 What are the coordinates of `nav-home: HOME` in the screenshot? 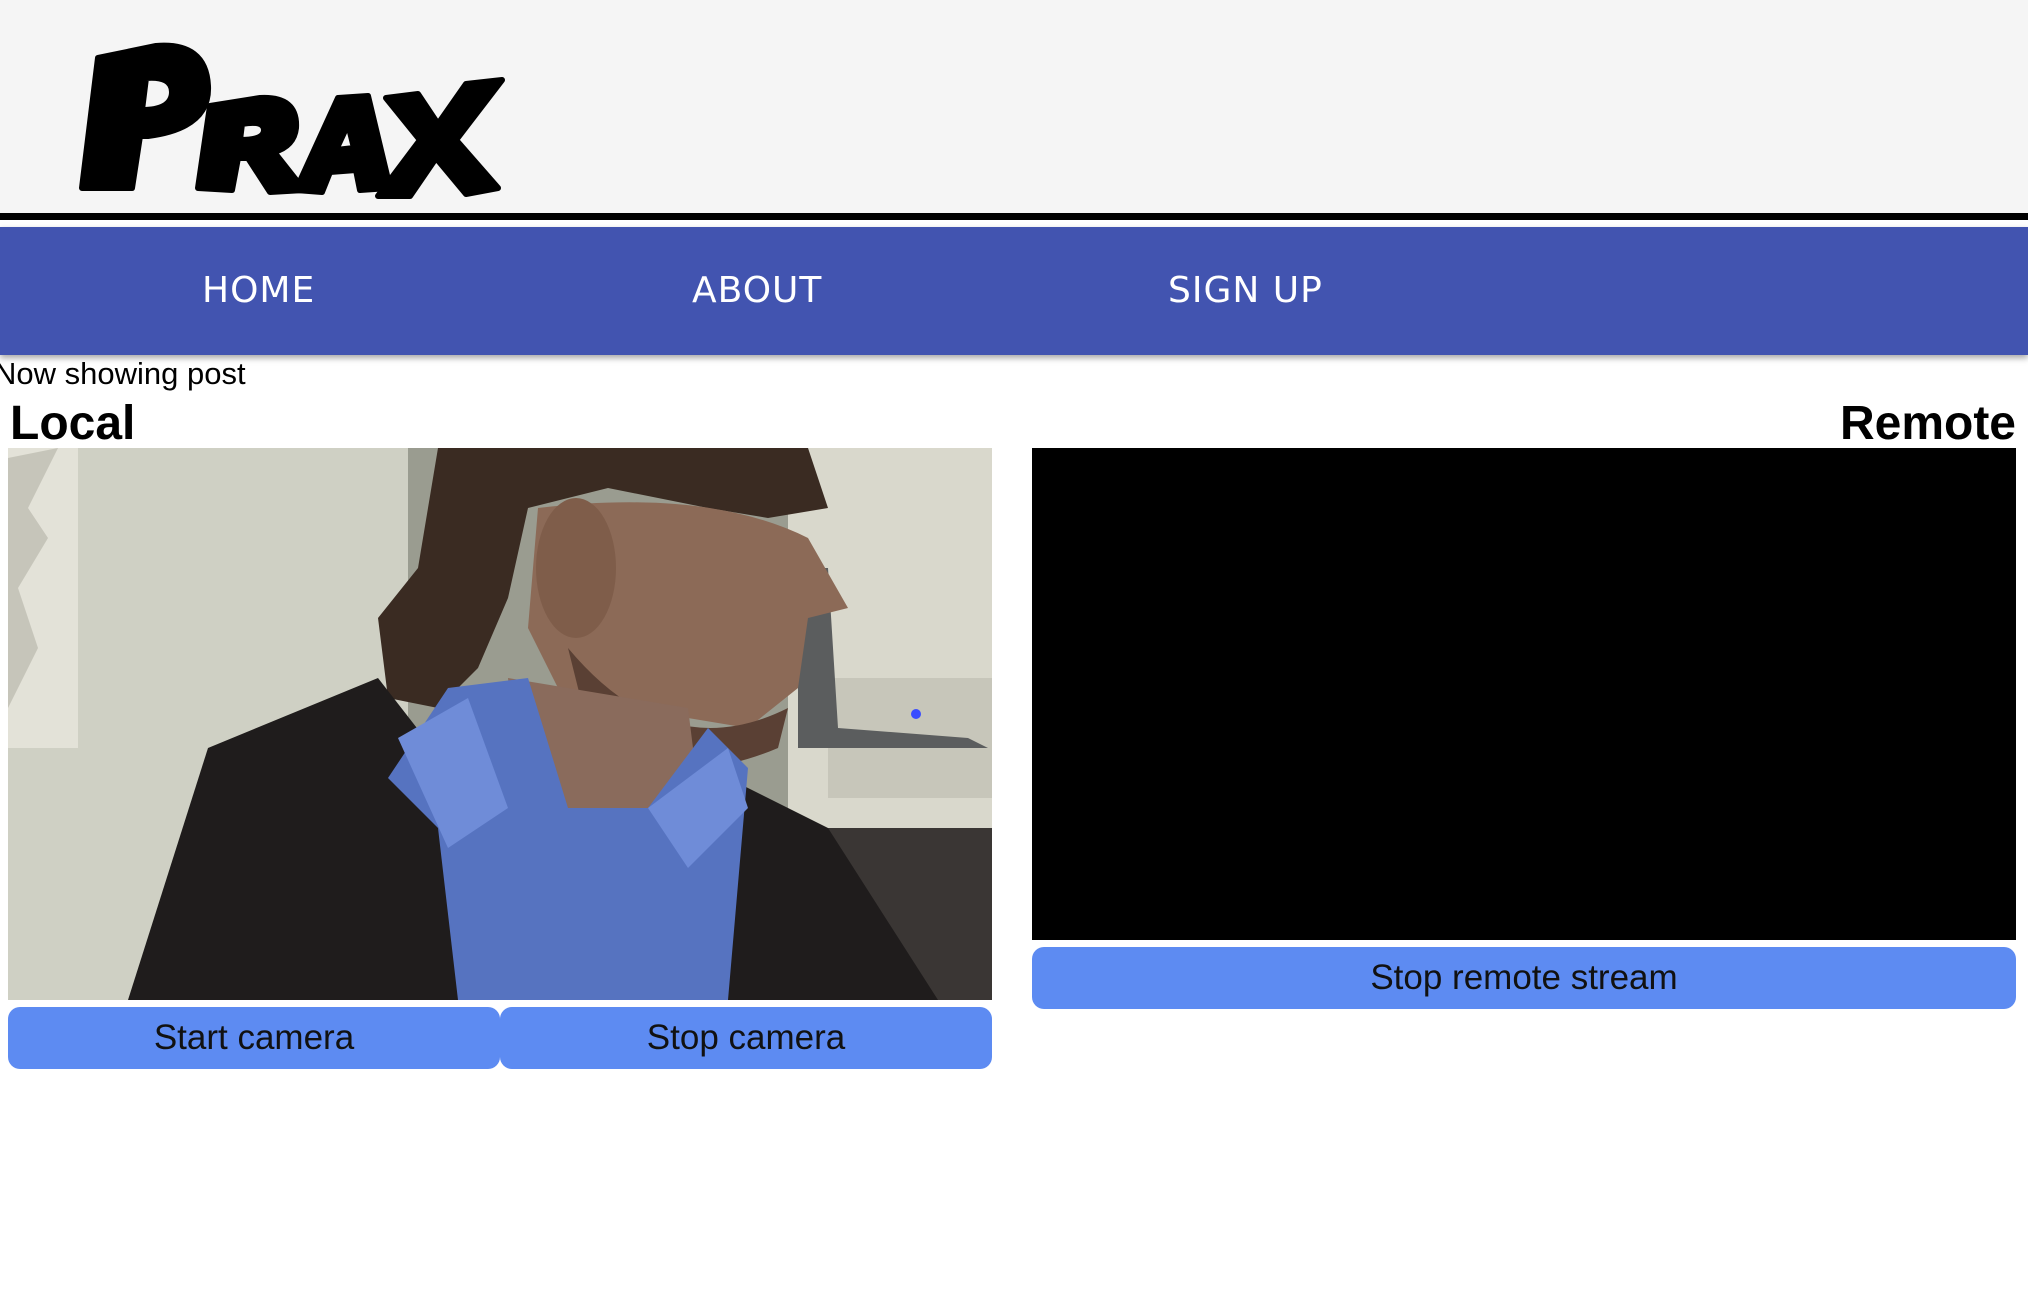 It's located at (258, 291).